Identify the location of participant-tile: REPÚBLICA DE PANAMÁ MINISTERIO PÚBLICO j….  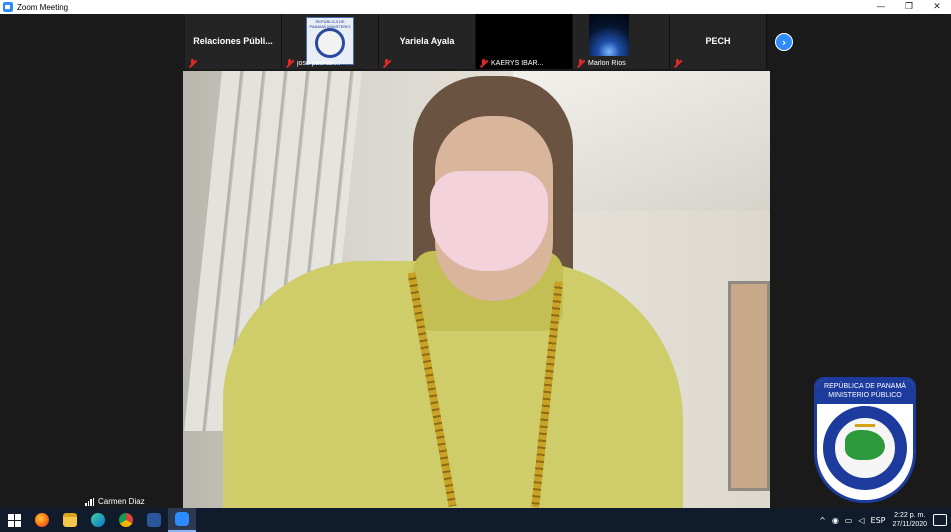
(330, 41).